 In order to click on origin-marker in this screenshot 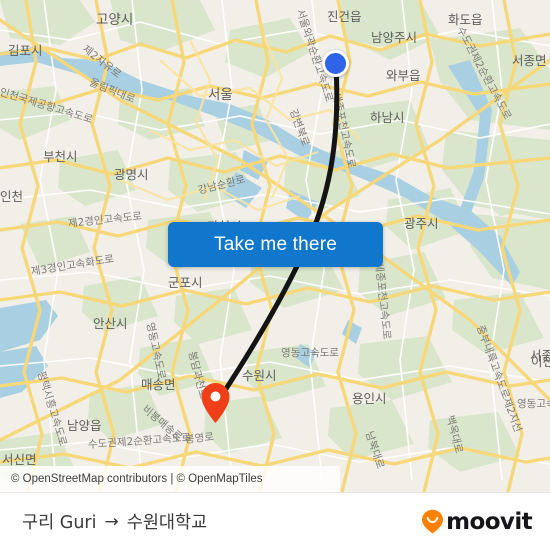, I will do `click(335, 63)`.